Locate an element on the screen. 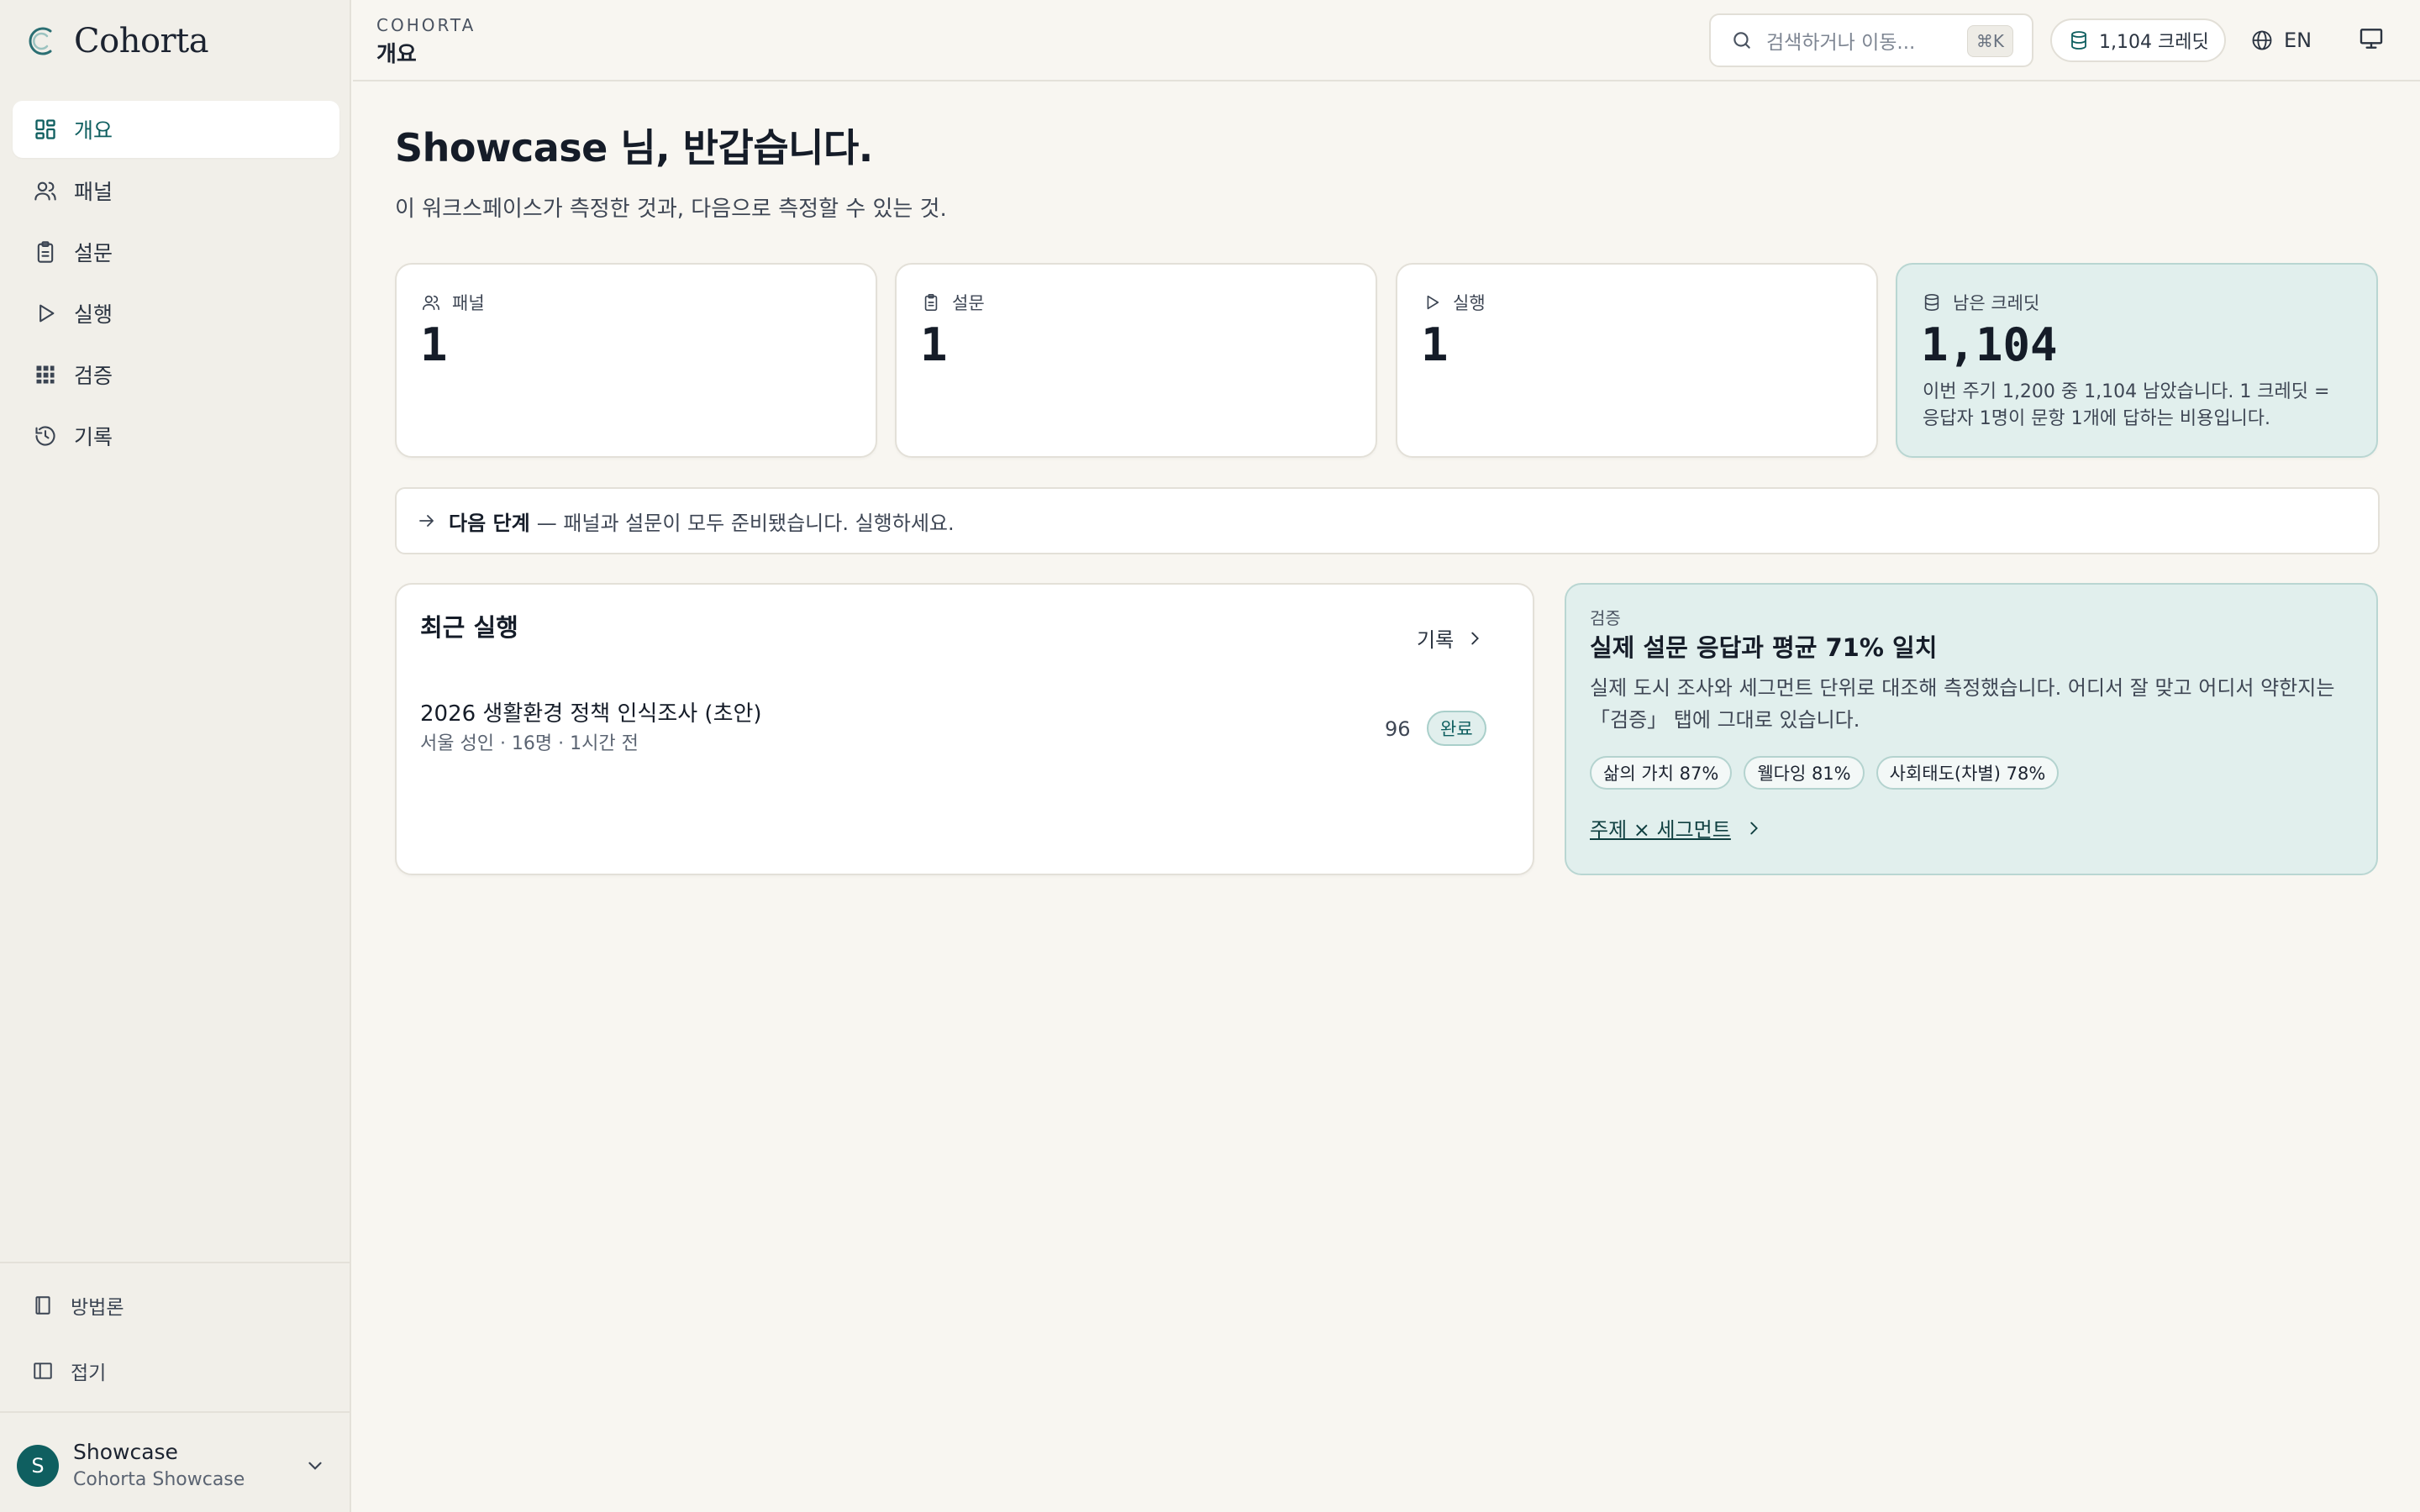 This screenshot has width=2420, height=1512. stat-label-text: 실행 is located at coordinates (1469, 303).